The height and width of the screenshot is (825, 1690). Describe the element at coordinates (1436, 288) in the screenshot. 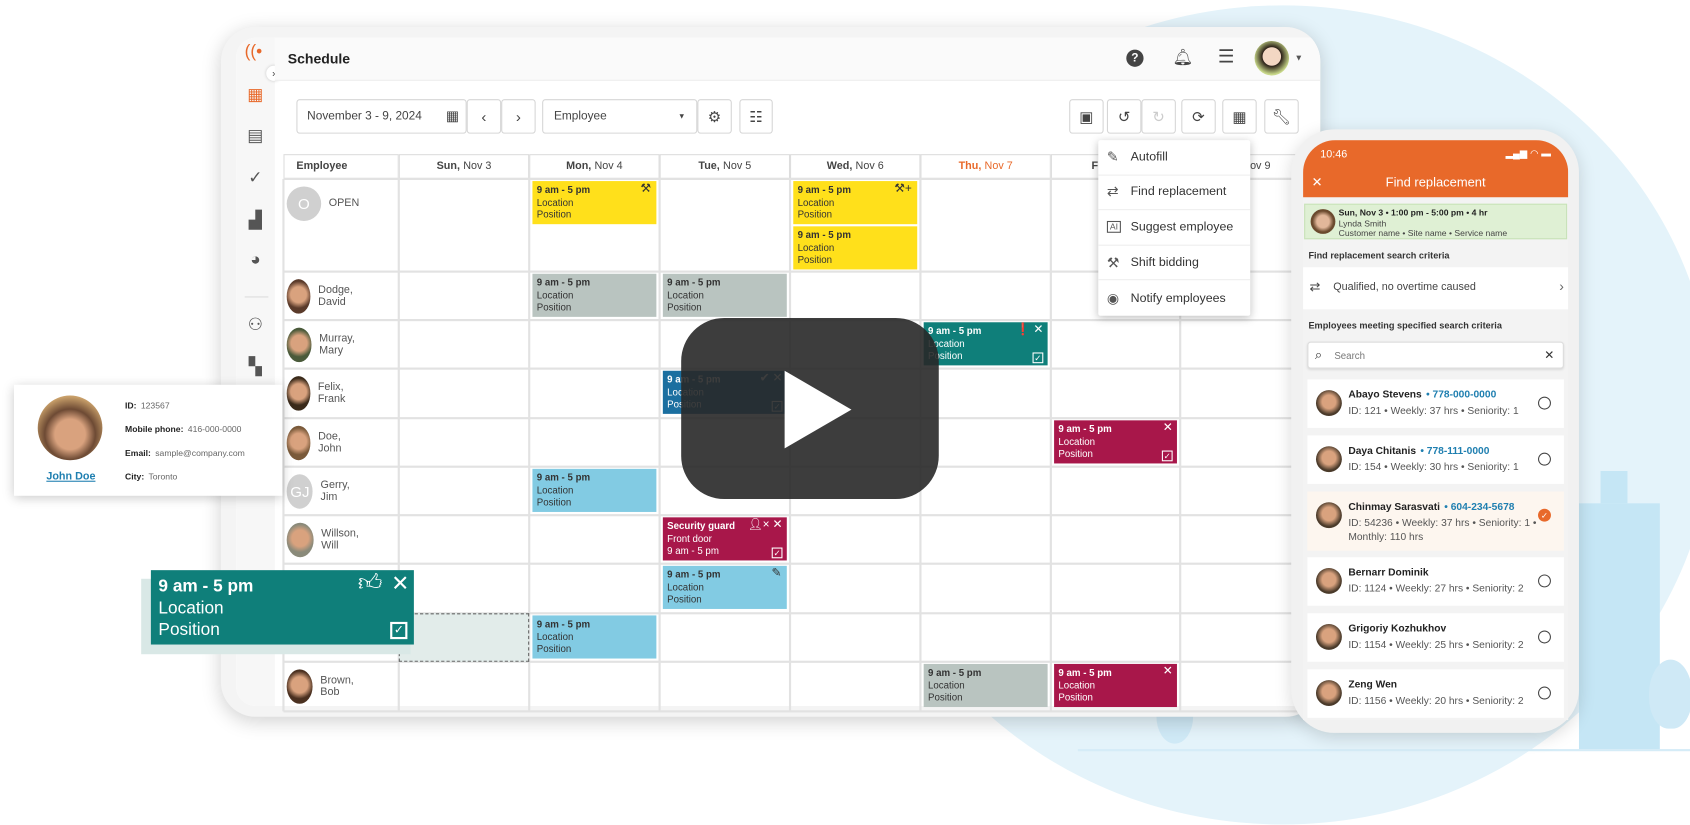

I see `criteria-row: ⇄ Qualified, no overtime caused ›` at that location.